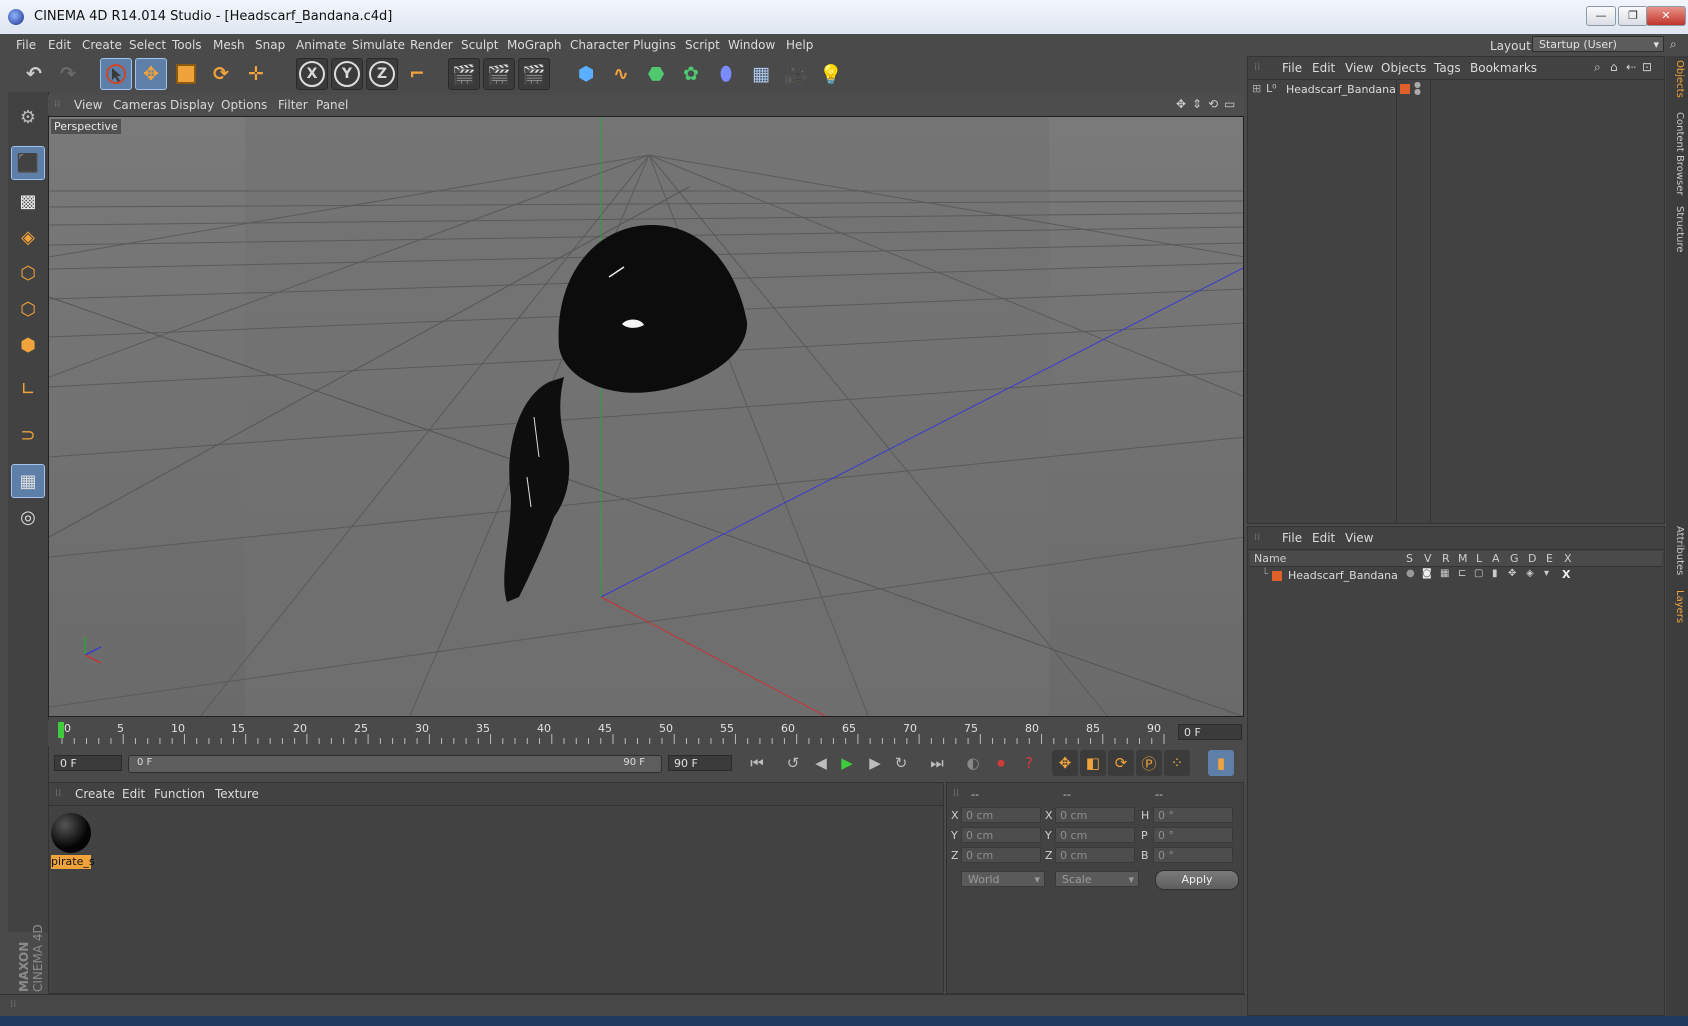 The image size is (1688, 1026). Describe the element at coordinates (1193, 855) in the screenshot. I see `rot-b-field: 0 °` at that location.